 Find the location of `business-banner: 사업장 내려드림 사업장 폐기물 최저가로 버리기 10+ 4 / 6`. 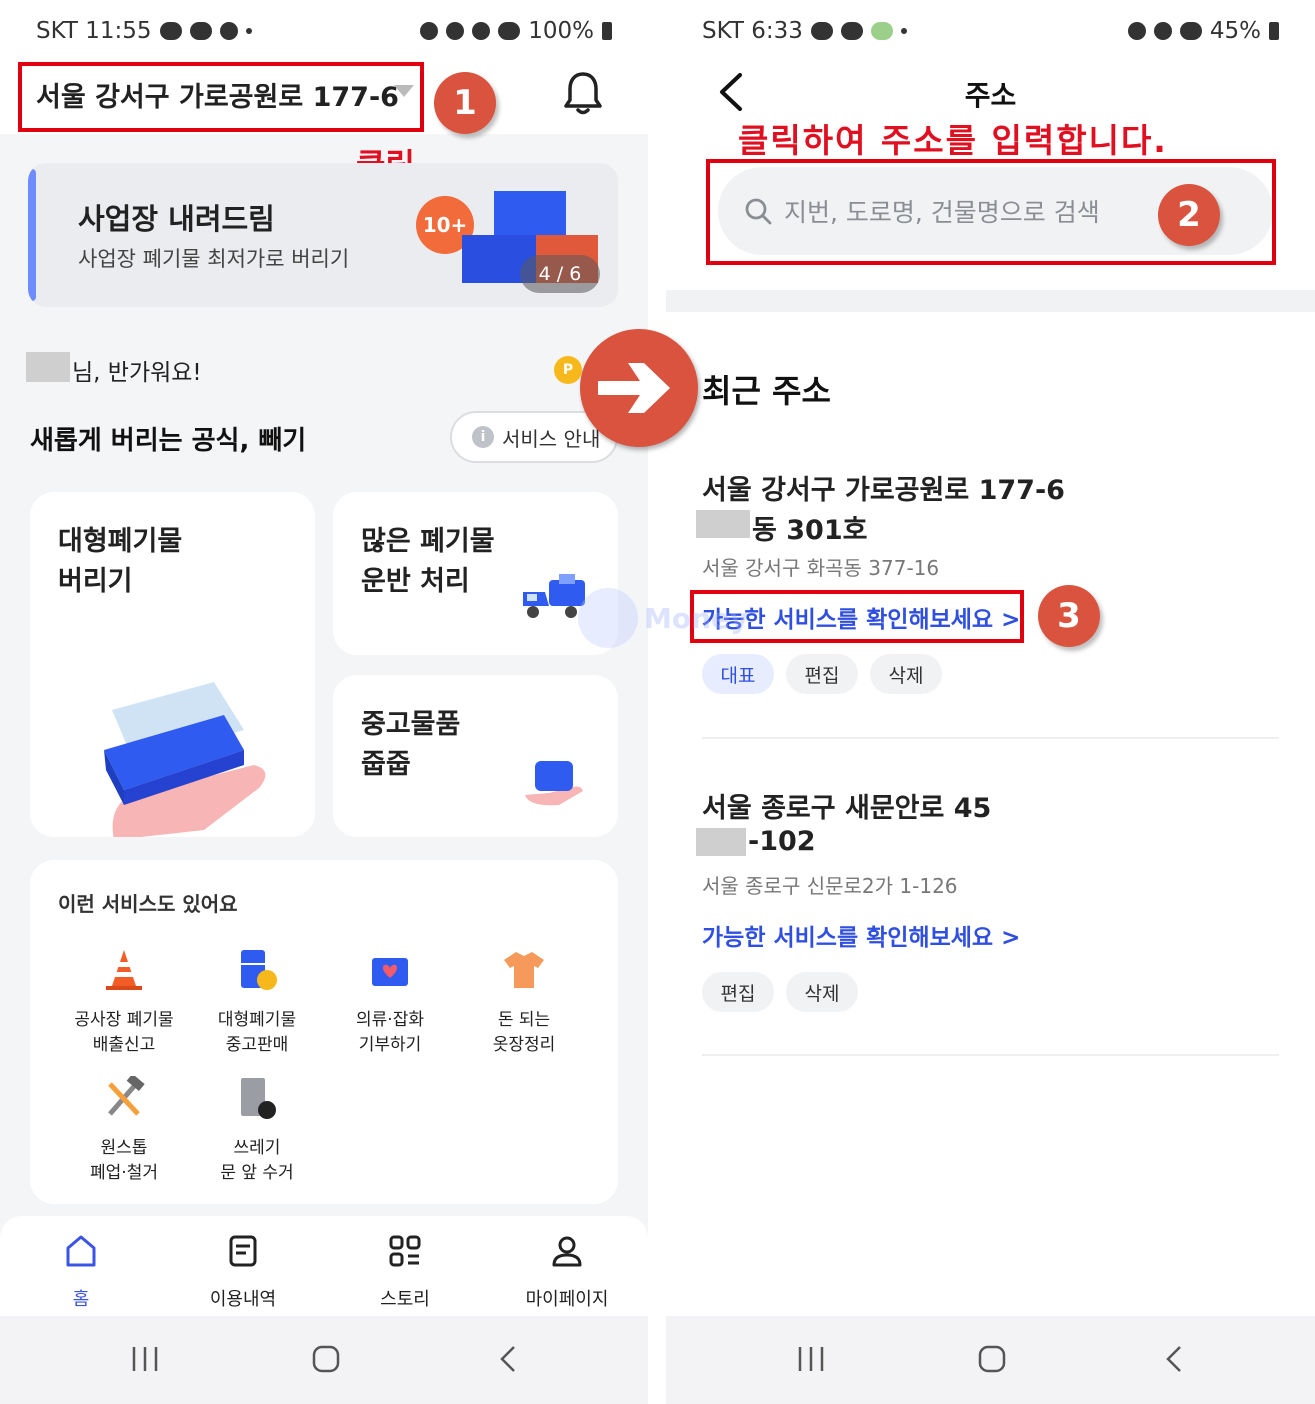

business-banner: 사업장 내려드림 사업장 폐기물 최저가로 버리기 10+ 4 / 6 is located at coordinates (323, 235).